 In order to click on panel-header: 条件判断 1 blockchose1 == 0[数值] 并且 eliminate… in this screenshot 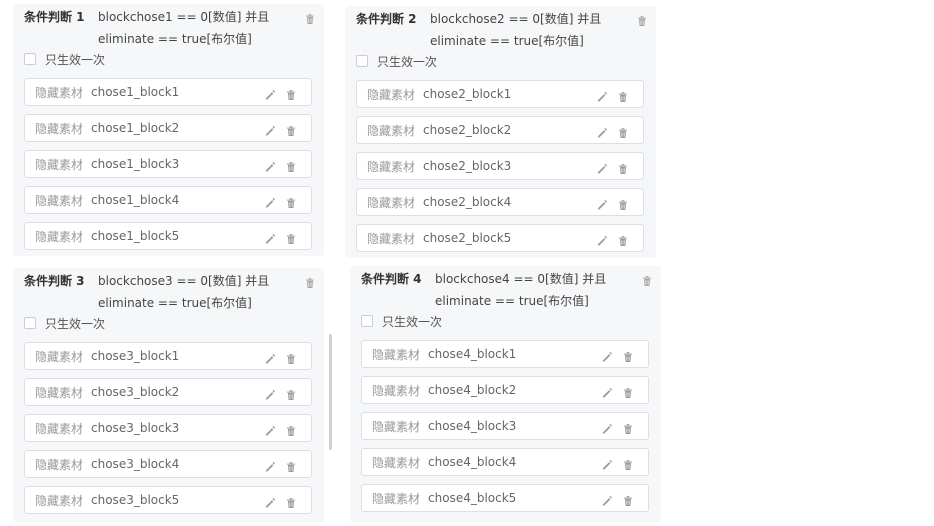, I will do `click(168, 26)`.